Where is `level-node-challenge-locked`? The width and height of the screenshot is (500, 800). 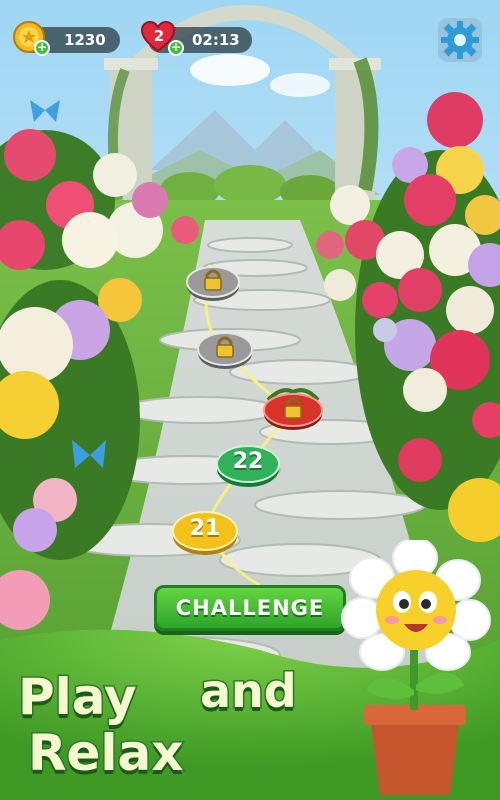 level-node-challenge-locked is located at coordinates (293, 409).